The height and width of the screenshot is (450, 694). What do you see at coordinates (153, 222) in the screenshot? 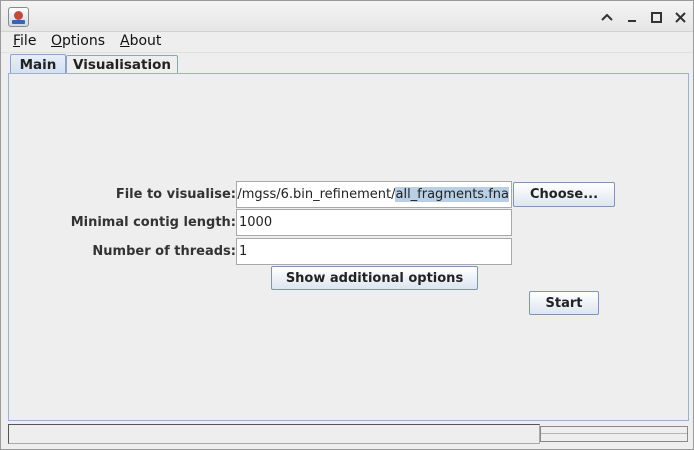
I see `minimal-contig-length-label: Minimal contig length:` at bounding box center [153, 222].